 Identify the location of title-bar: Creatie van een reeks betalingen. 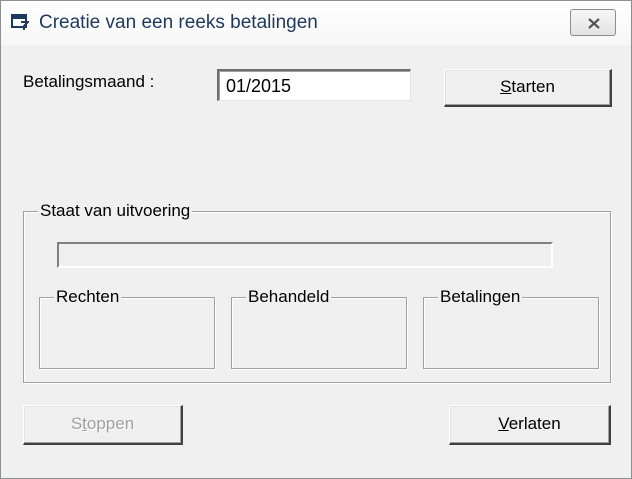
(316, 23).